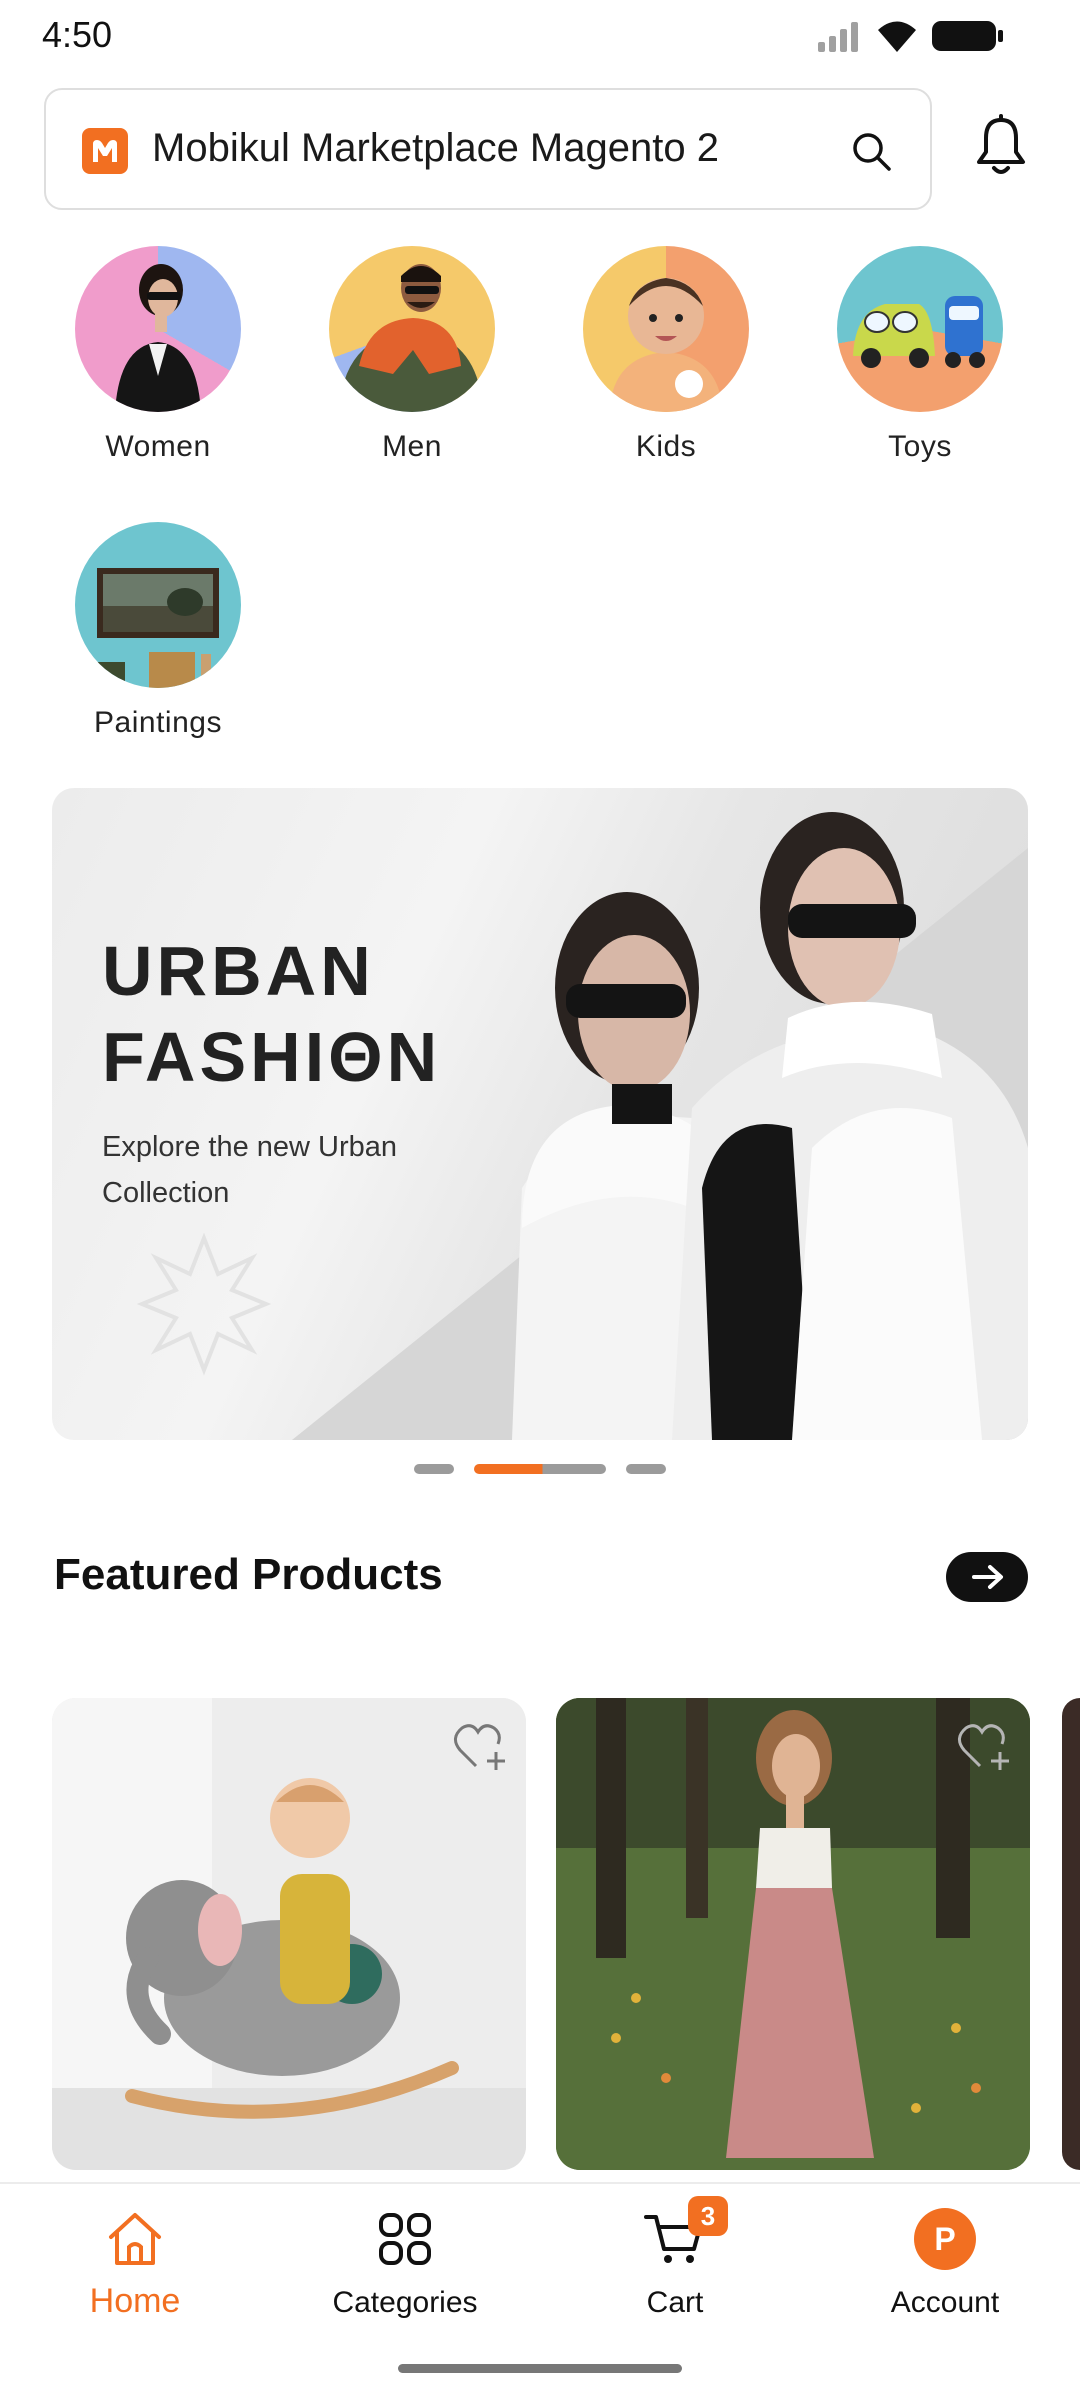 Image resolution: width=1080 pixels, height=2400 pixels. Describe the element at coordinates (272, 1014) in the screenshot. I see `banner-title: URBAN FASHIΘN` at that location.